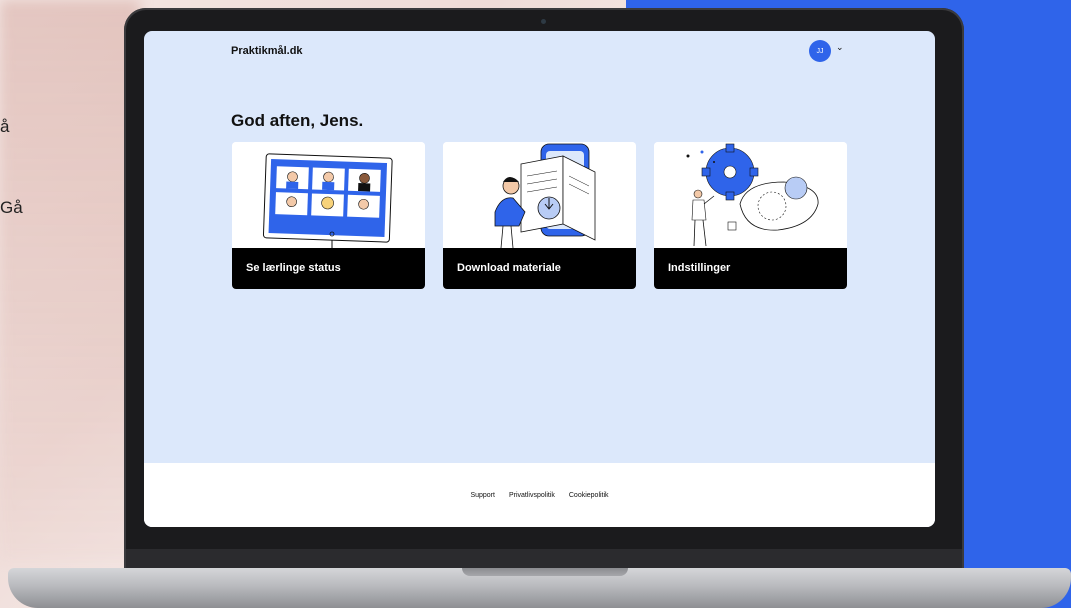 This screenshot has width=1071, height=608. I want to click on card-download-material: Download materiale, so click(539, 215).